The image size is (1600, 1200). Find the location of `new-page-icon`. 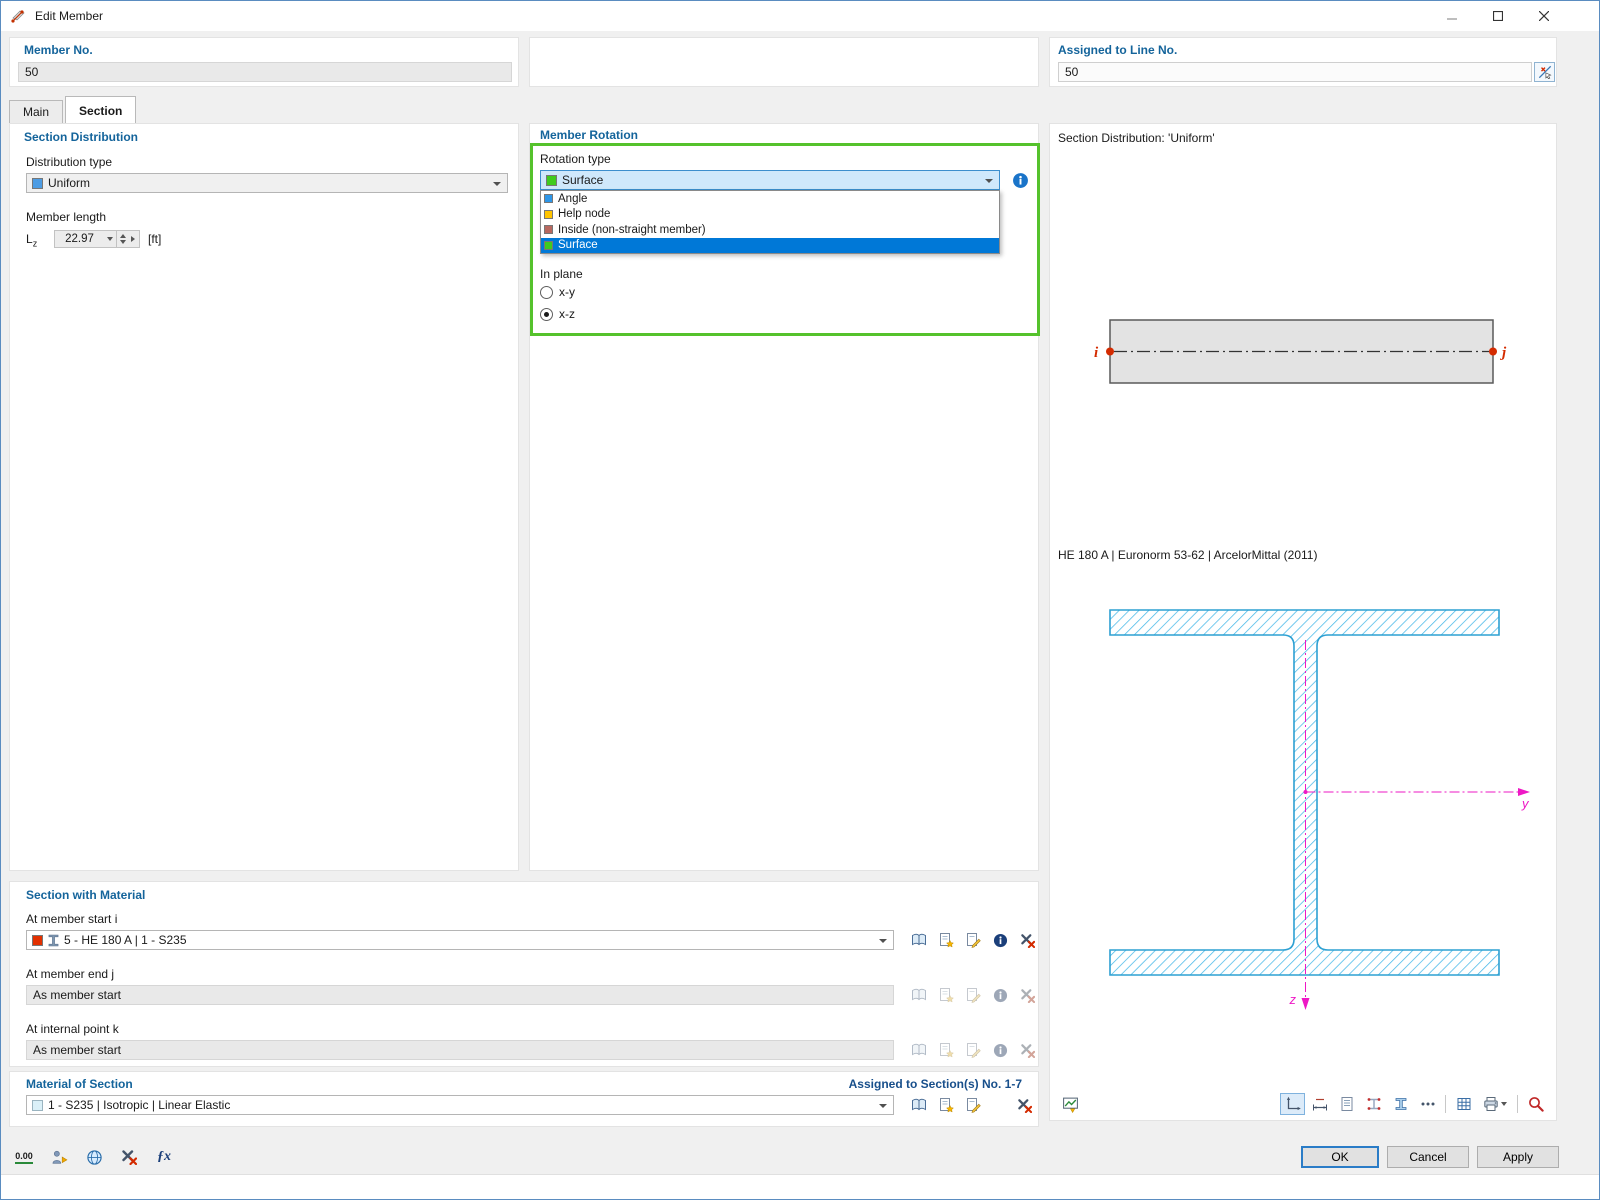

new-page-icon is located at coordinates (946, 1105).